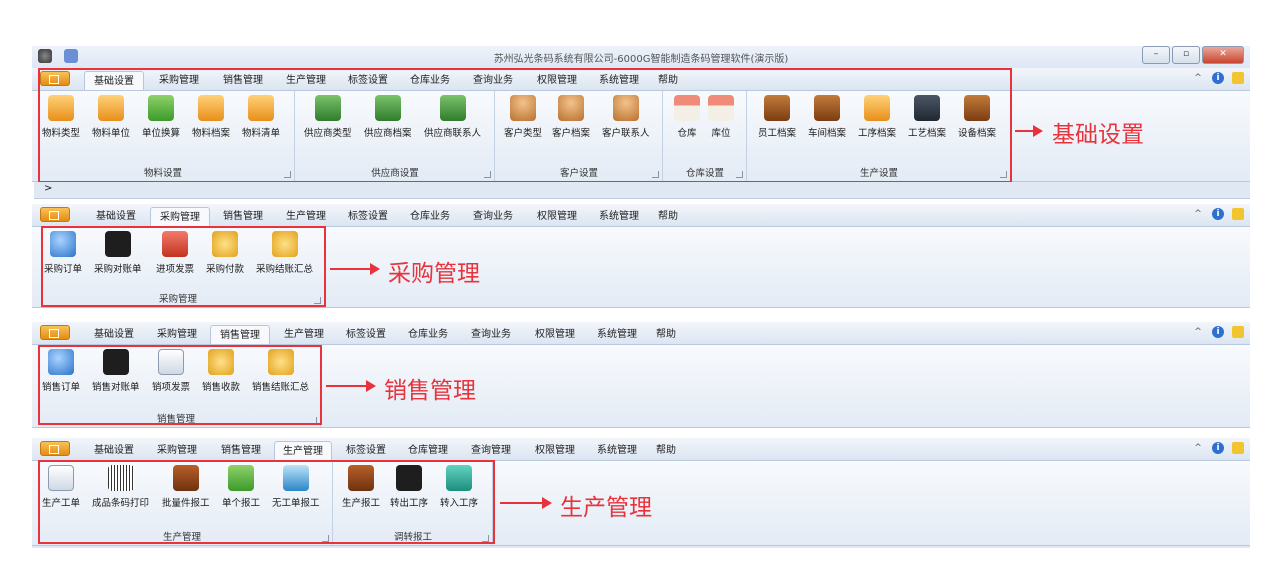 The height and width of the screenshot is (565, 1278). I want to click on arrow-basic, so click(1029, 131).